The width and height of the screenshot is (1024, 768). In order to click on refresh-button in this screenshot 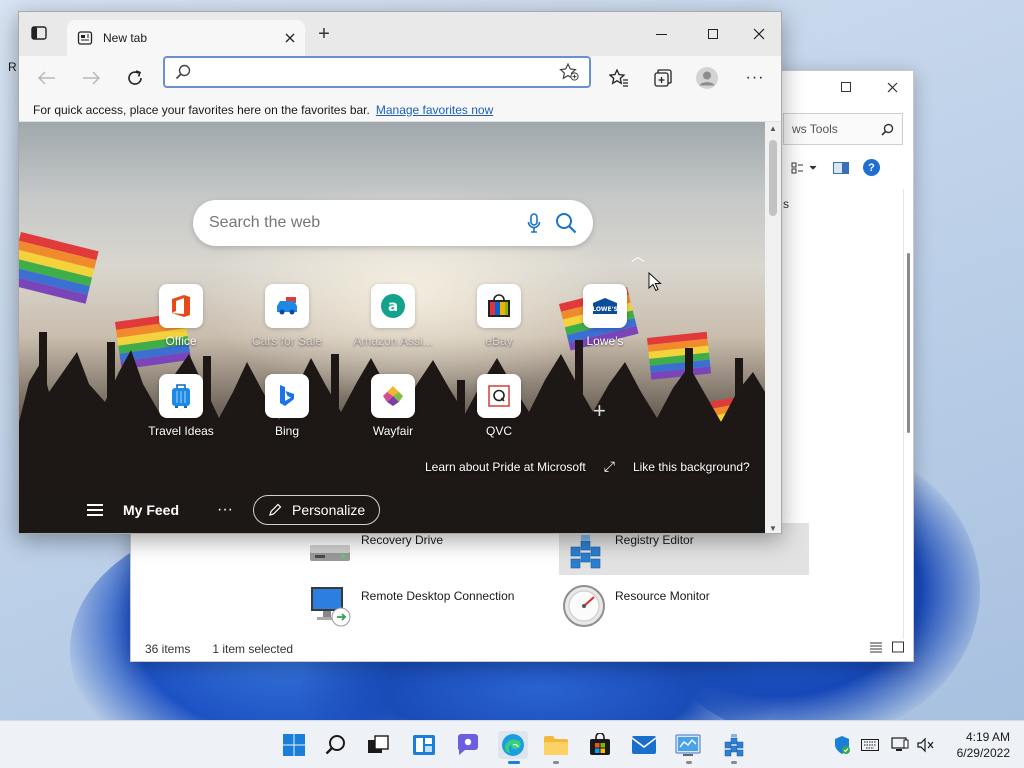, I will do `click(135, 78)`.